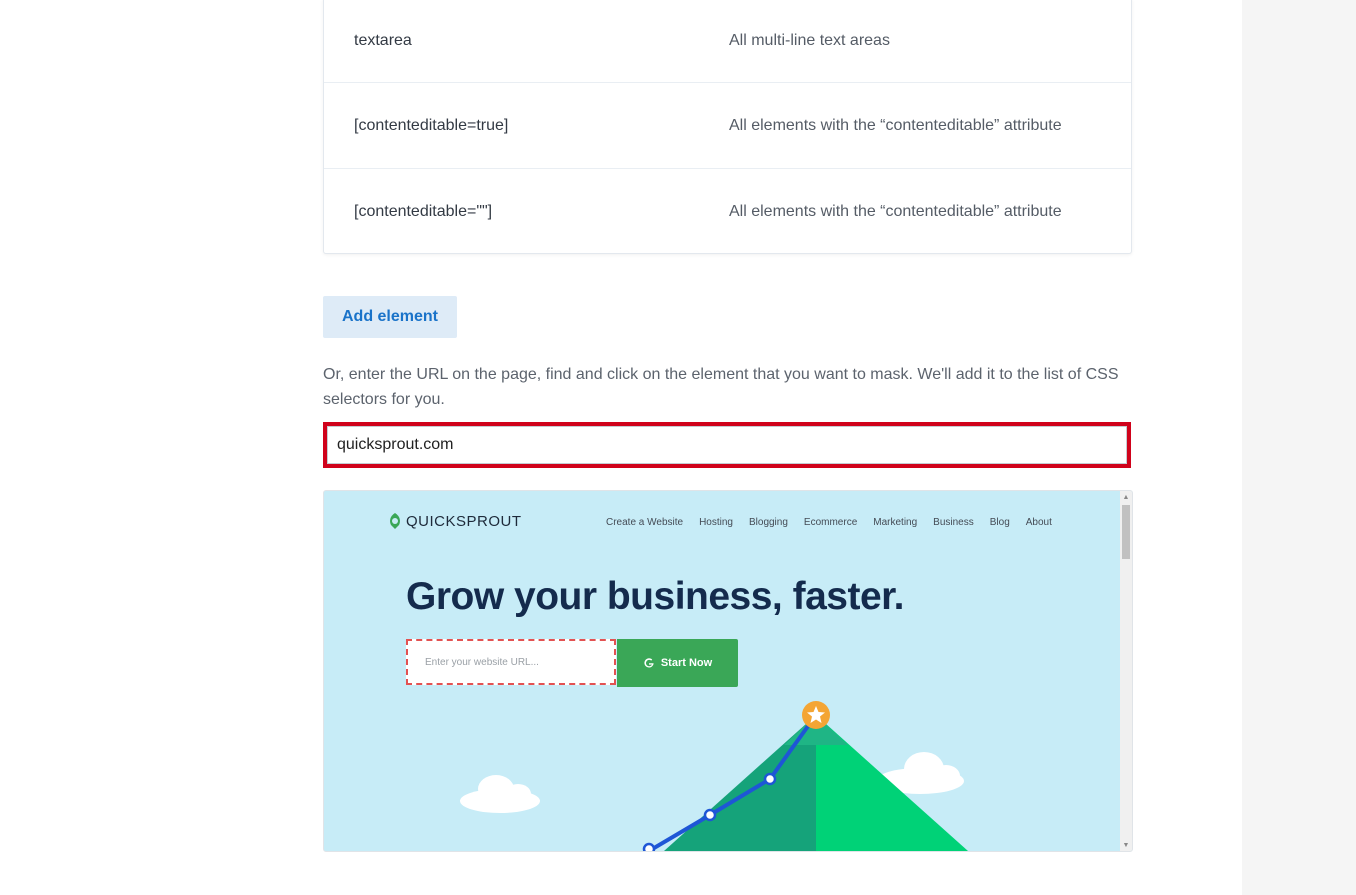  What do you see at coordinates (1126, 671) in the screenshot?
I see `preview-scrollbar: ▲ ▼` at bounding box center [1126, 671].